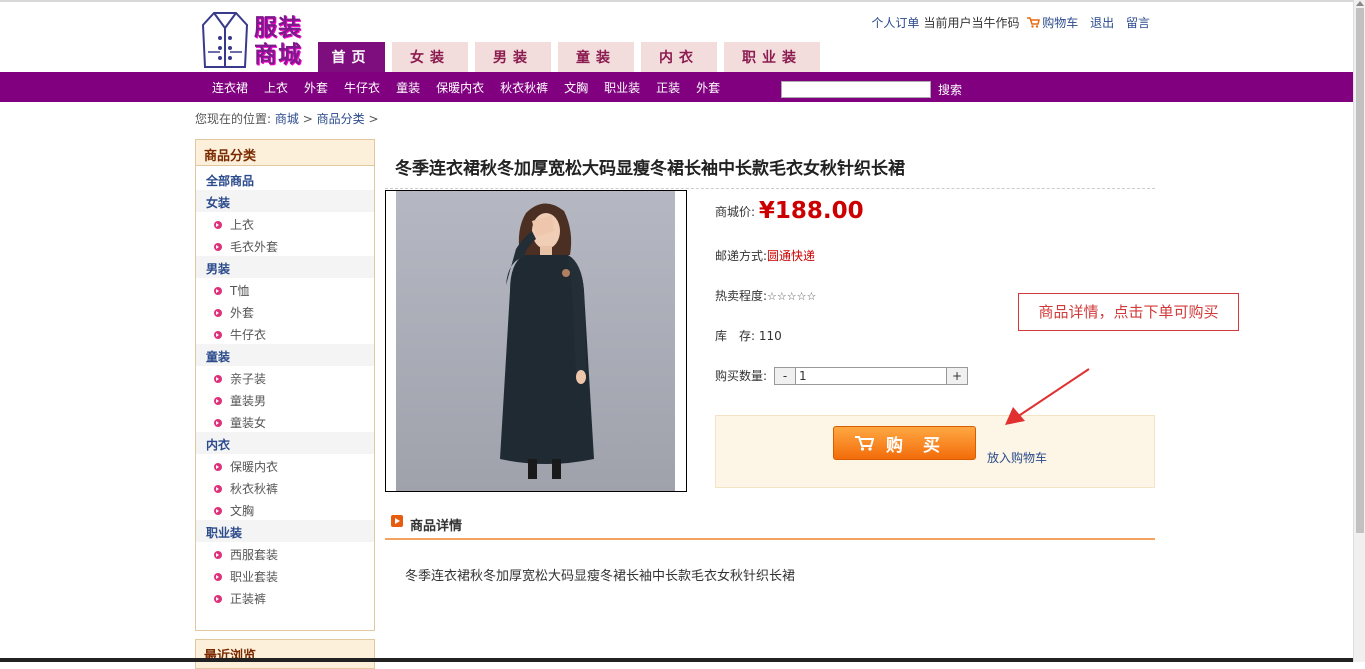 The height and width of the screenshot is (669, 1365). I want to click on hot-label: 热卖程度:, so click(741, 296).